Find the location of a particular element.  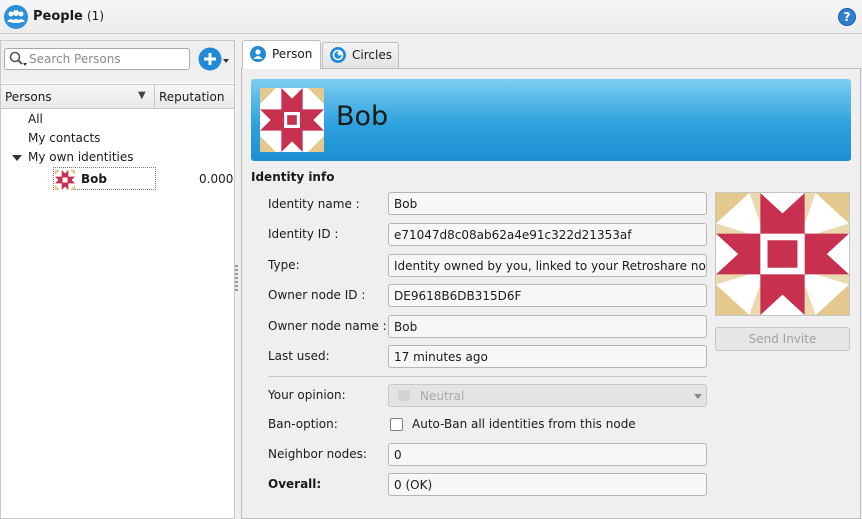

app-title: People is located at coordinates (58, 16).